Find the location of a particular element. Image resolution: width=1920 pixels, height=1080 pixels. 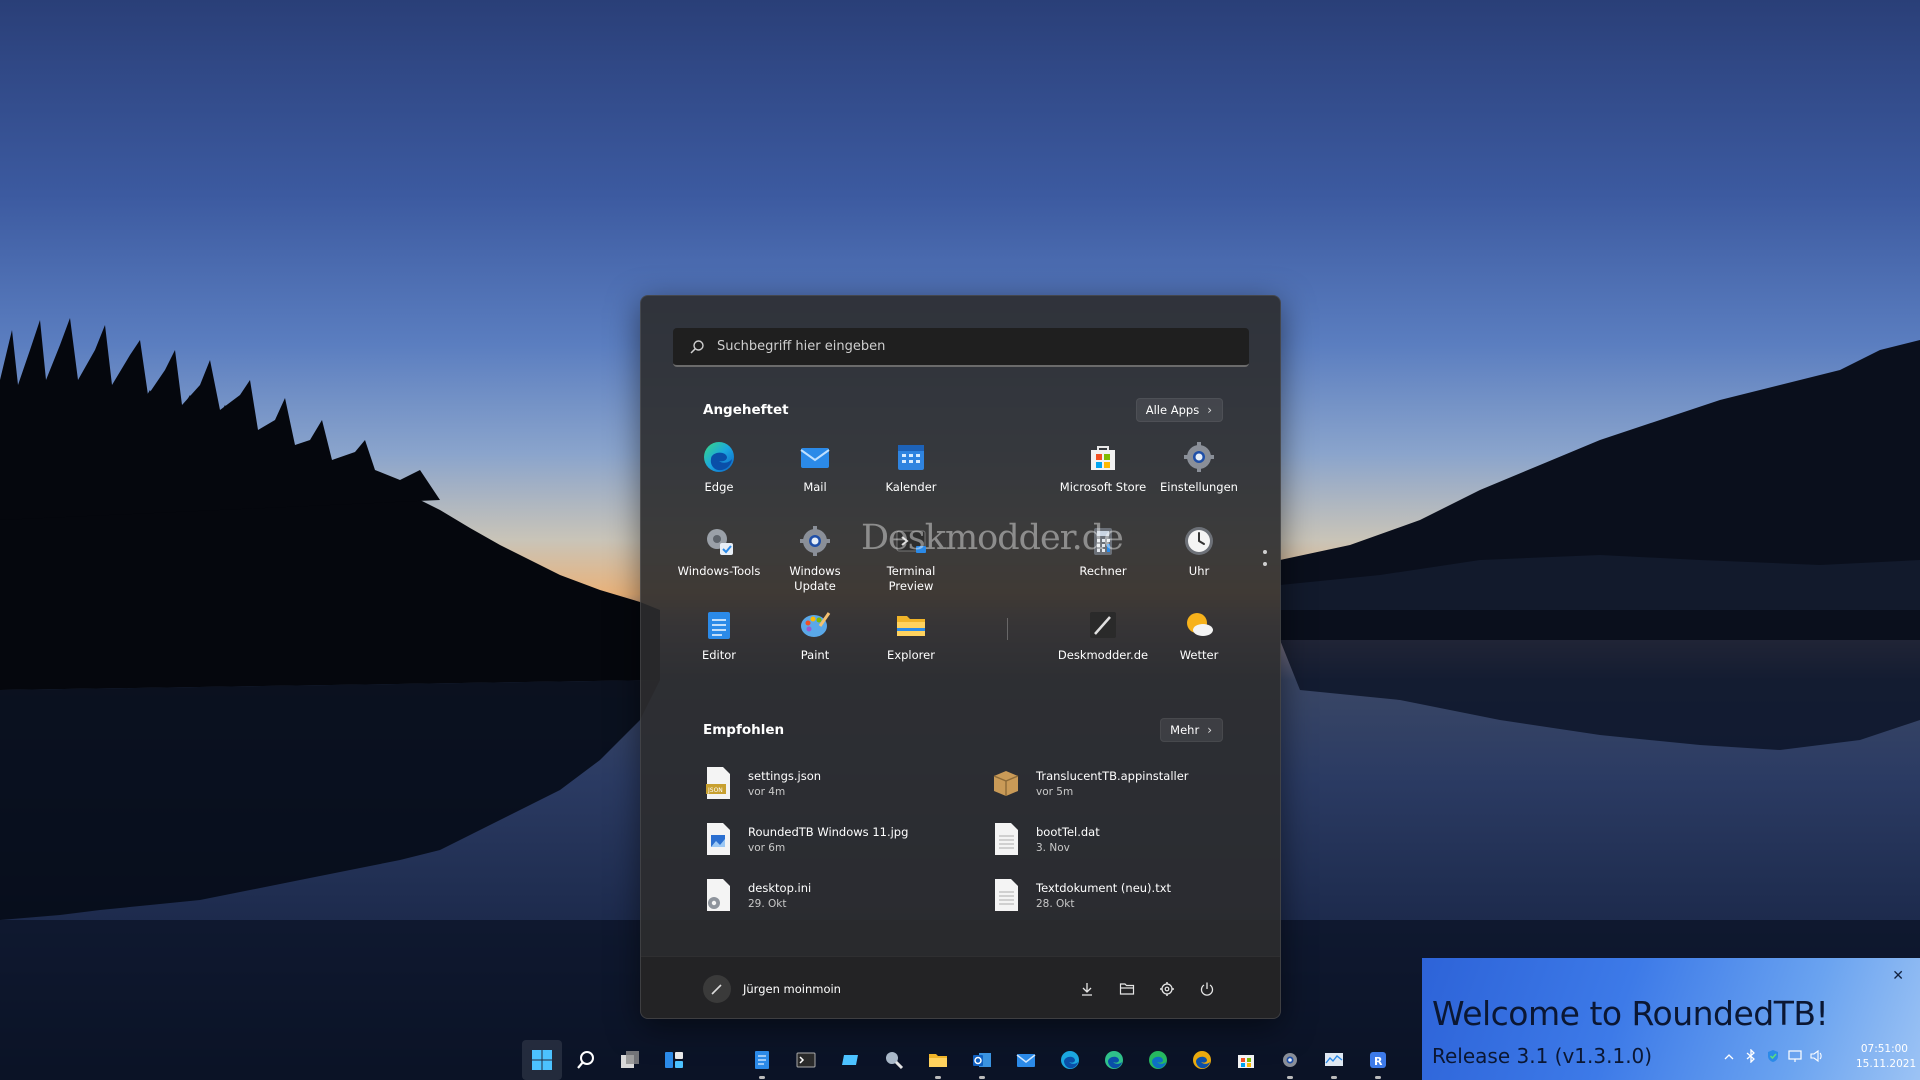

folder-outline-icon is located at coordinates (1127, 989).